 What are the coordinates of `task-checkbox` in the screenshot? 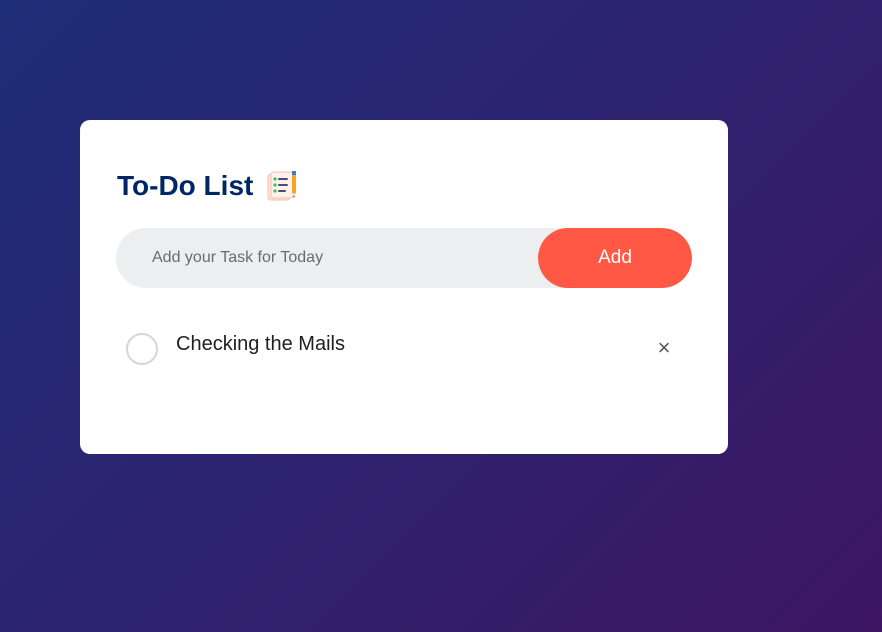 It's located at (142, 349).